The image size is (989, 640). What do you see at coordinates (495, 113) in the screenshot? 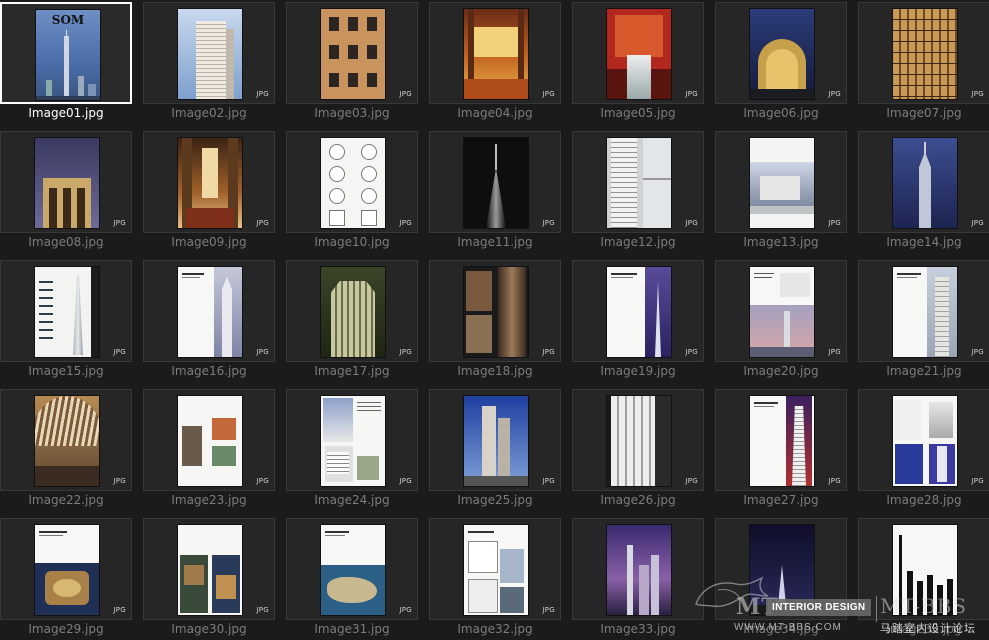
I see `file-name-label: Image04.jpg` at bounding box center [495, 113].